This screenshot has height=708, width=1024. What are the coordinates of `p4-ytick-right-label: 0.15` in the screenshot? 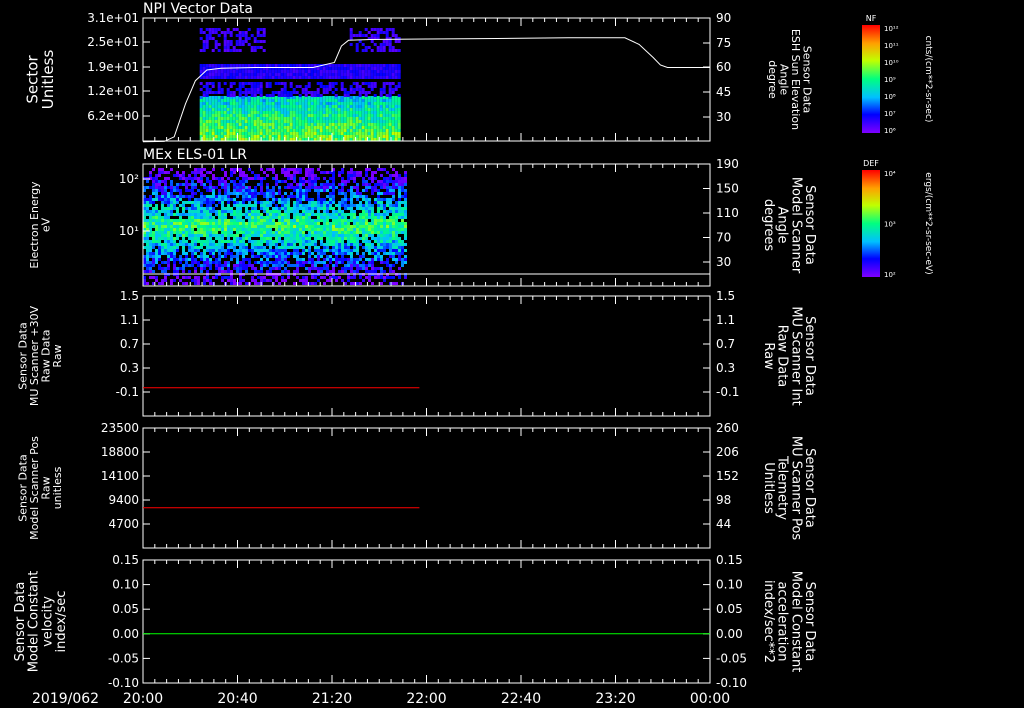 It's located at (729, 560).